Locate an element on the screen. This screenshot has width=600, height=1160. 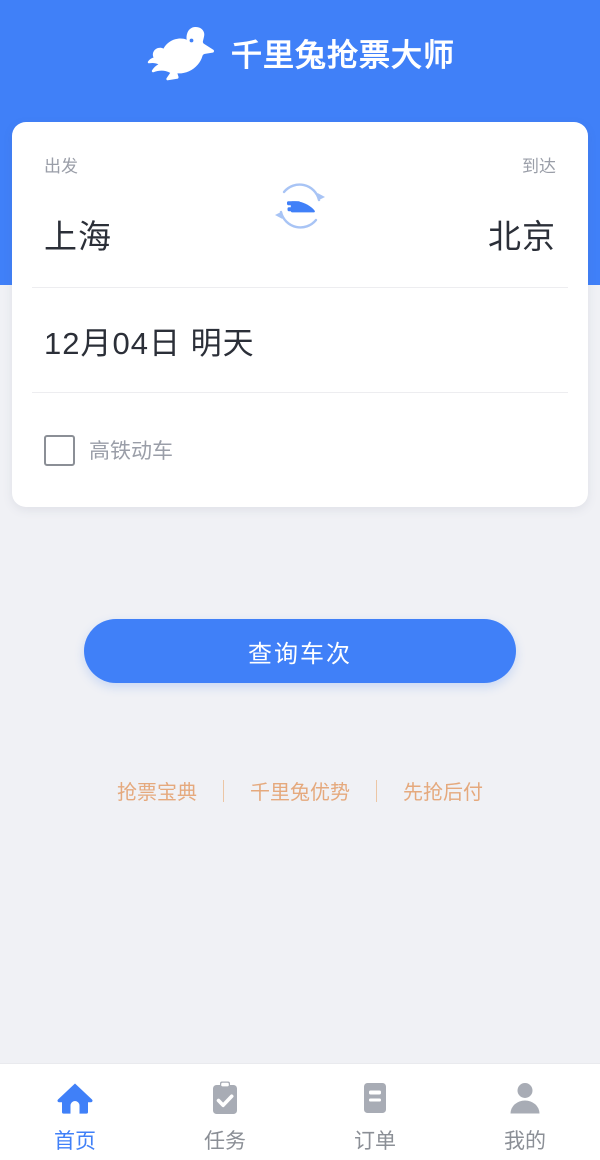
person-icon is located at coordinates (525, 1098).